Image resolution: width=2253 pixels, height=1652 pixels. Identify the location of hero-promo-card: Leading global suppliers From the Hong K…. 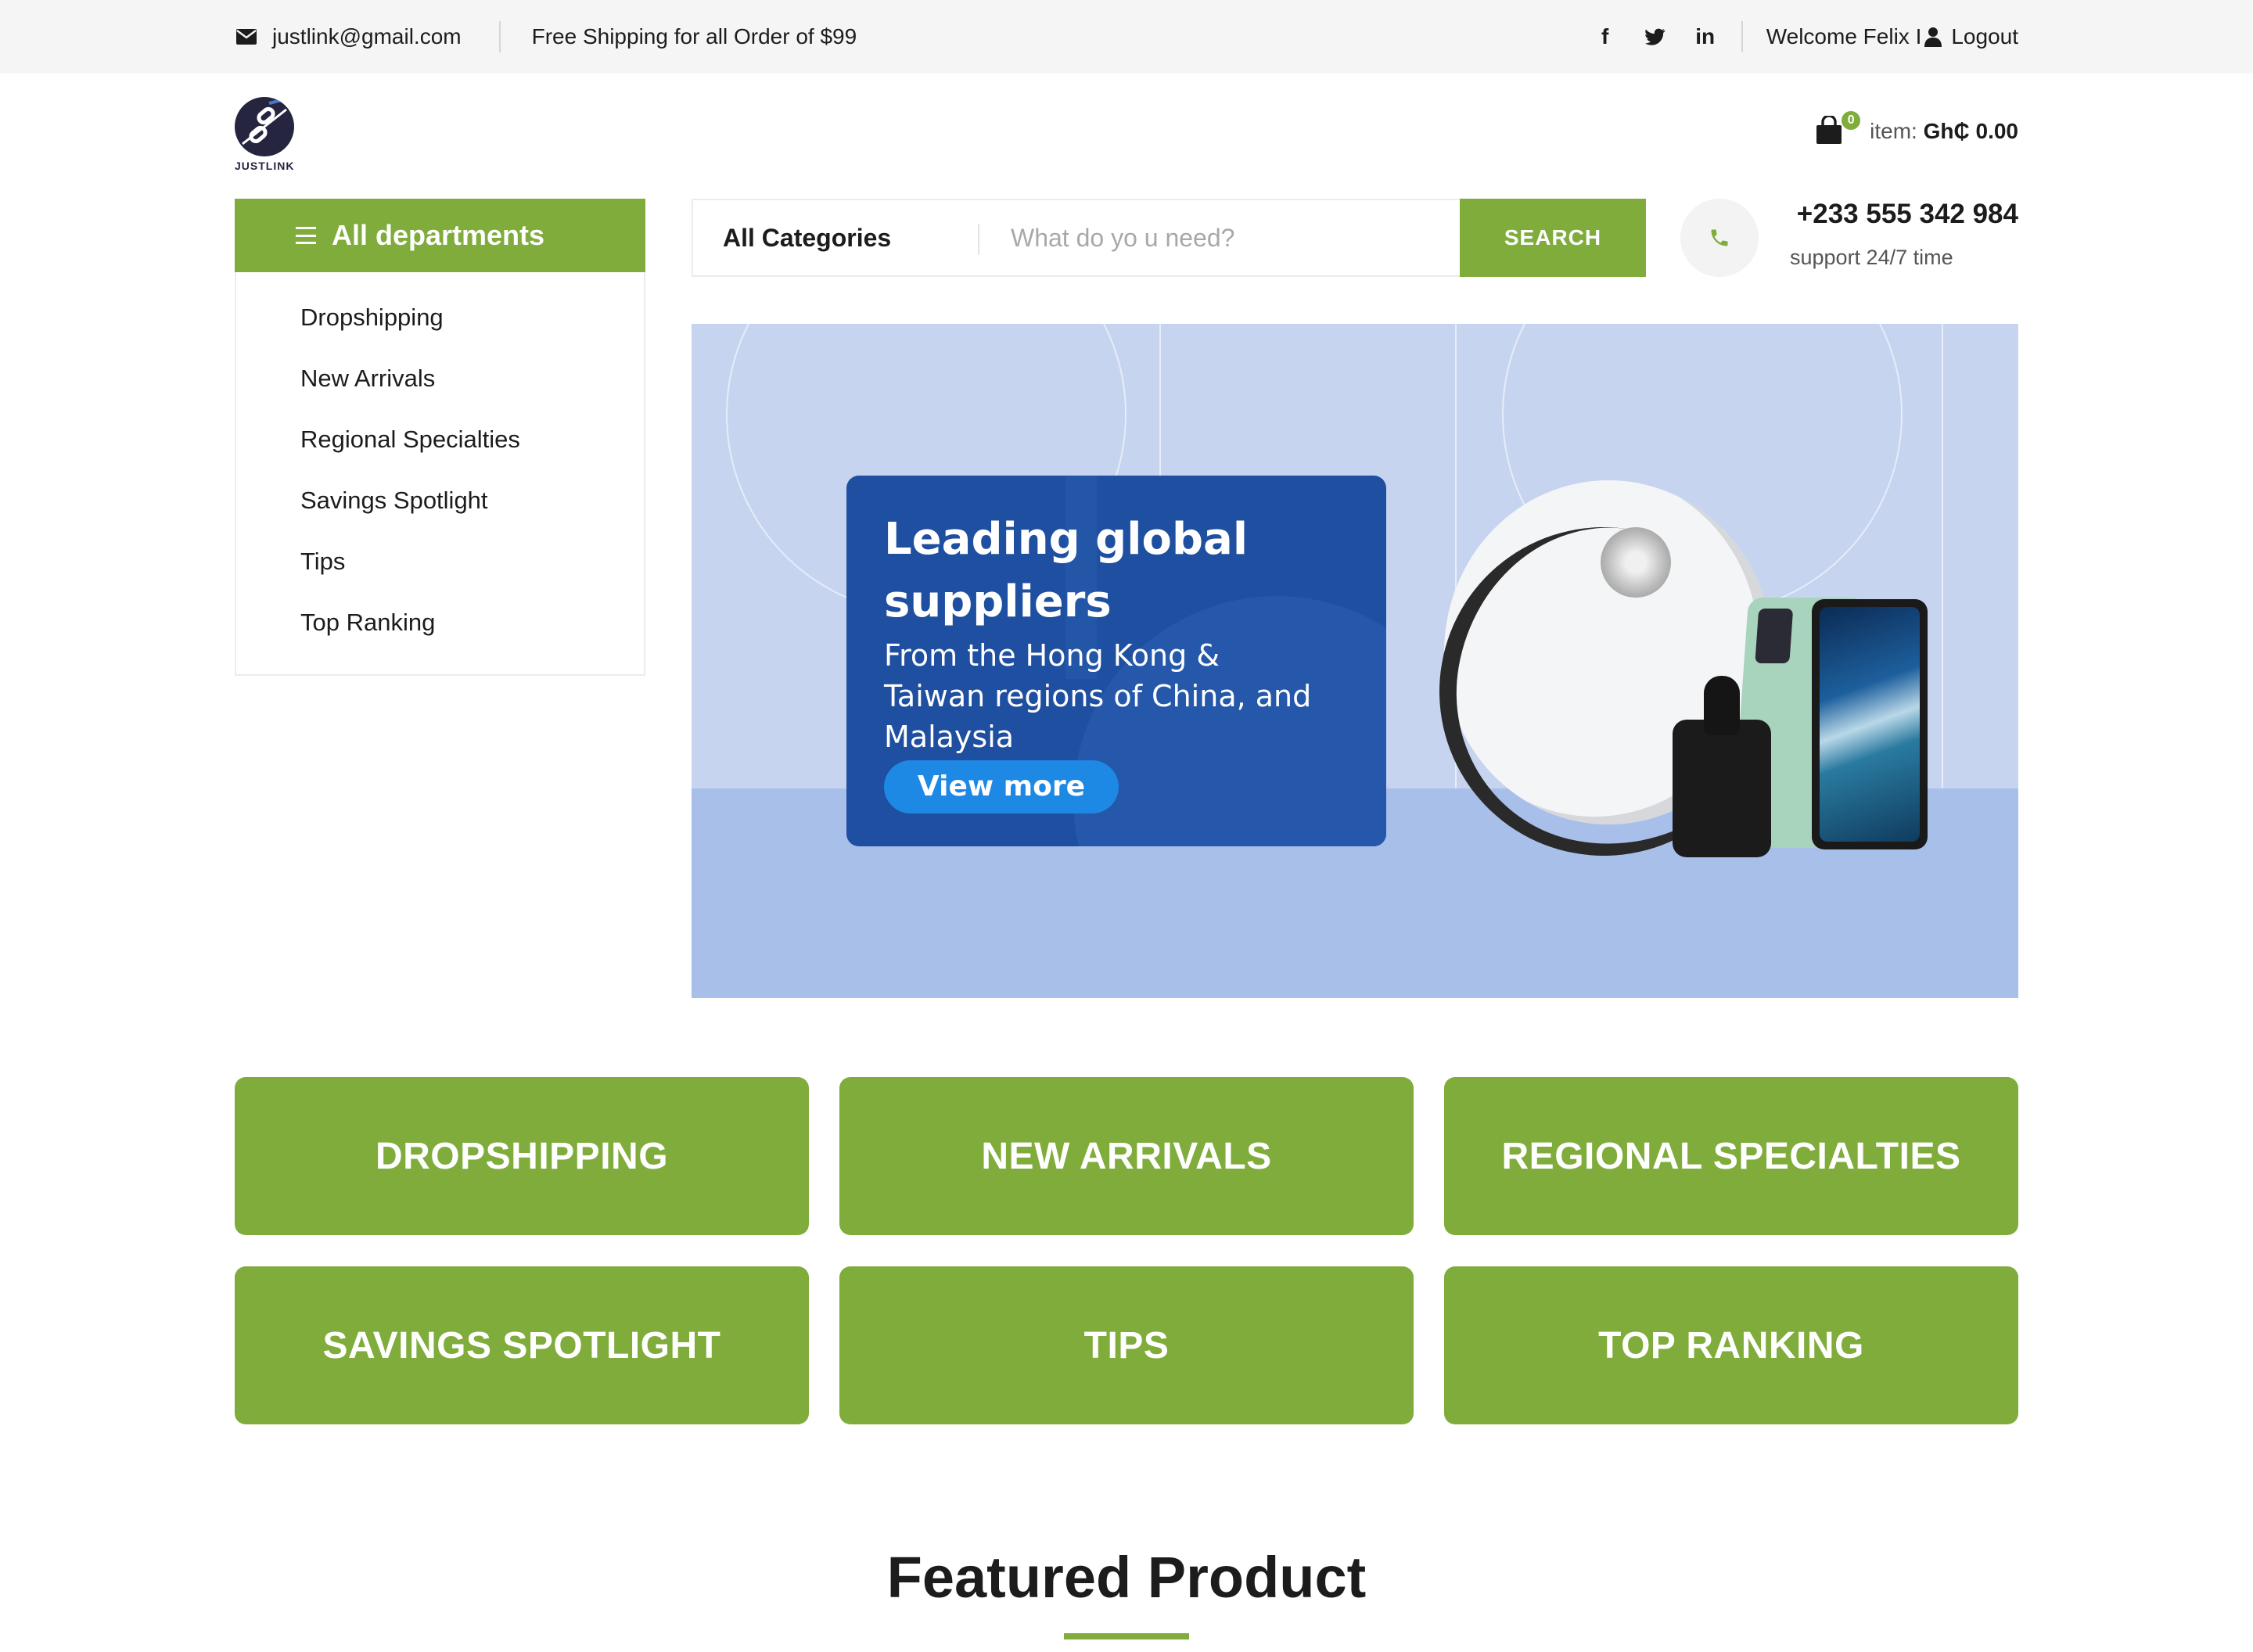
(1116, 661).